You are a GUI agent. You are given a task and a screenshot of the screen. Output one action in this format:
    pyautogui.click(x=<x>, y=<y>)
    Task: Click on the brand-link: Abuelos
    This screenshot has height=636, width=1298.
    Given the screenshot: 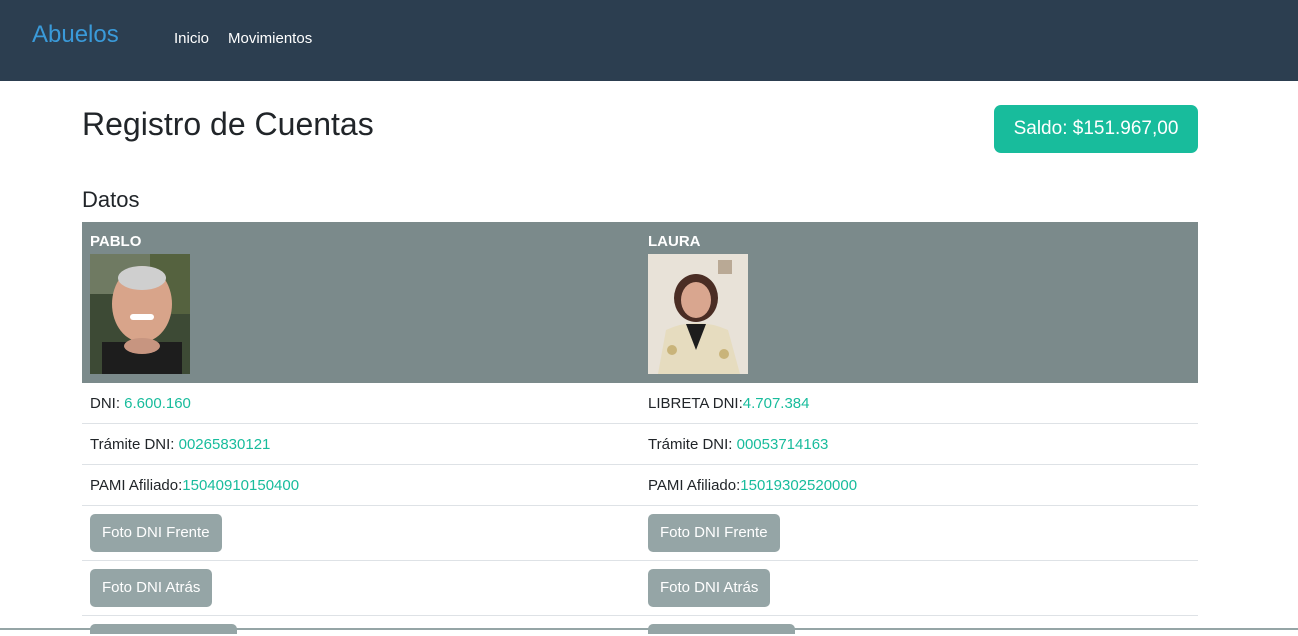 What is the action you would take?
    pyautogui.click(x=75, y=35)
    